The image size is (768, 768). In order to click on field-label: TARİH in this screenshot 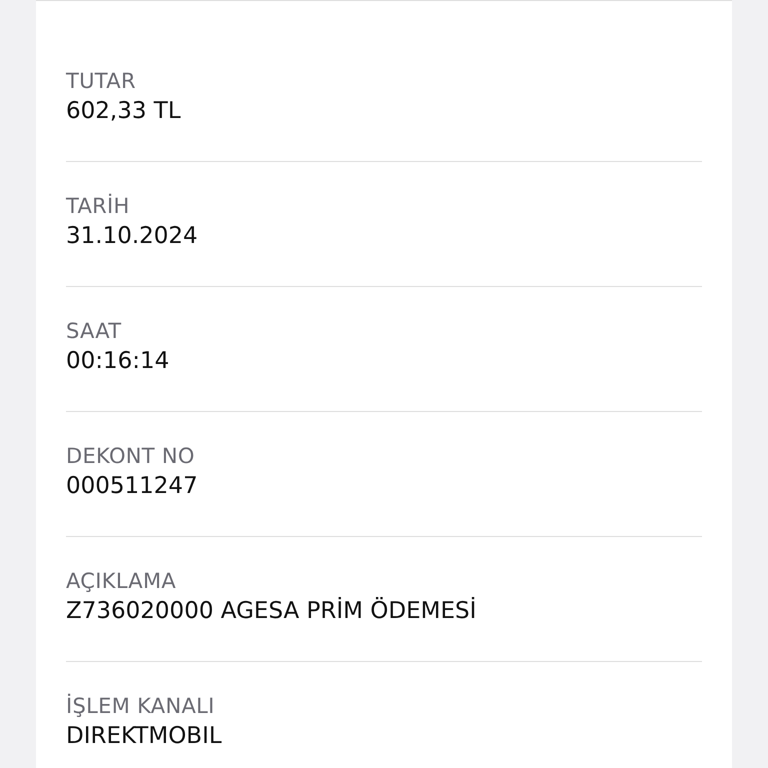, I will do `click(98, 206)`.